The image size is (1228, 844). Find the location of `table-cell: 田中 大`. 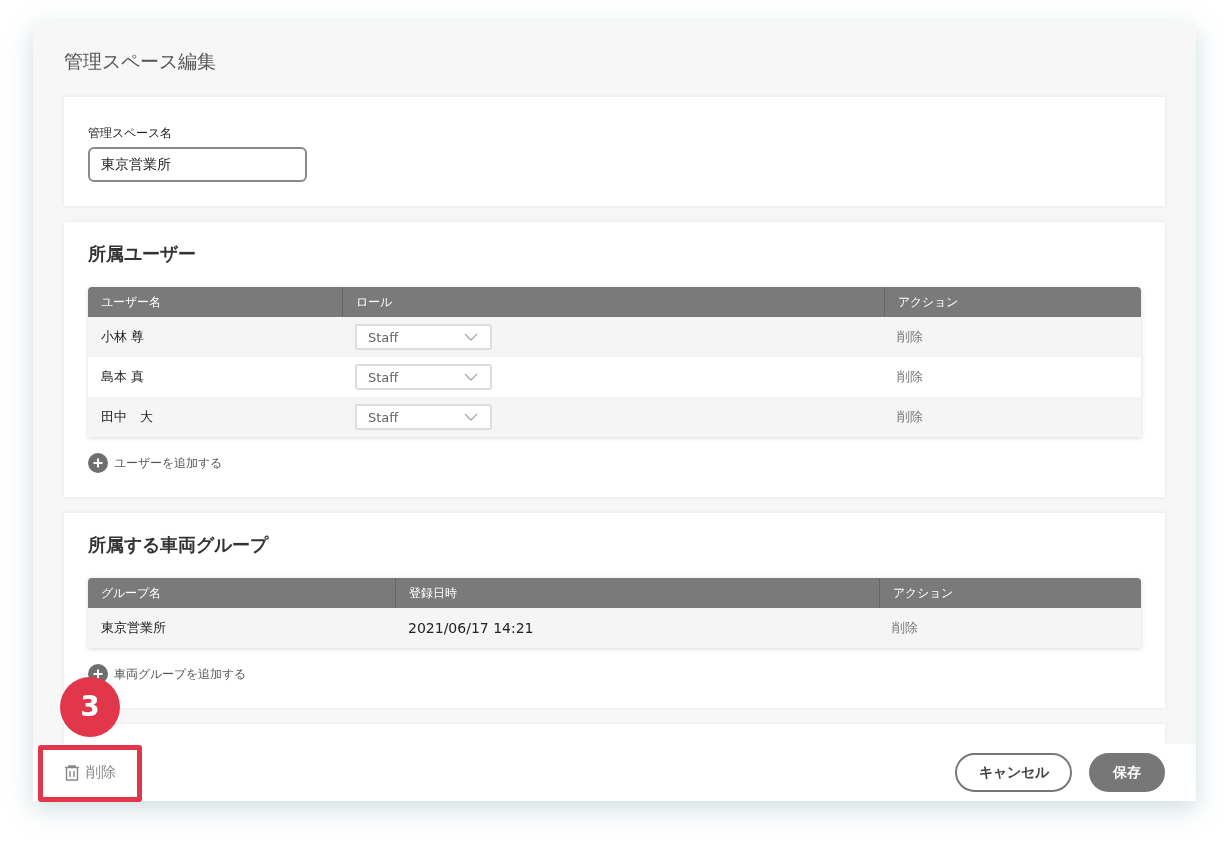

table-cell: 田中 大 is located at coordinates (127, 416).